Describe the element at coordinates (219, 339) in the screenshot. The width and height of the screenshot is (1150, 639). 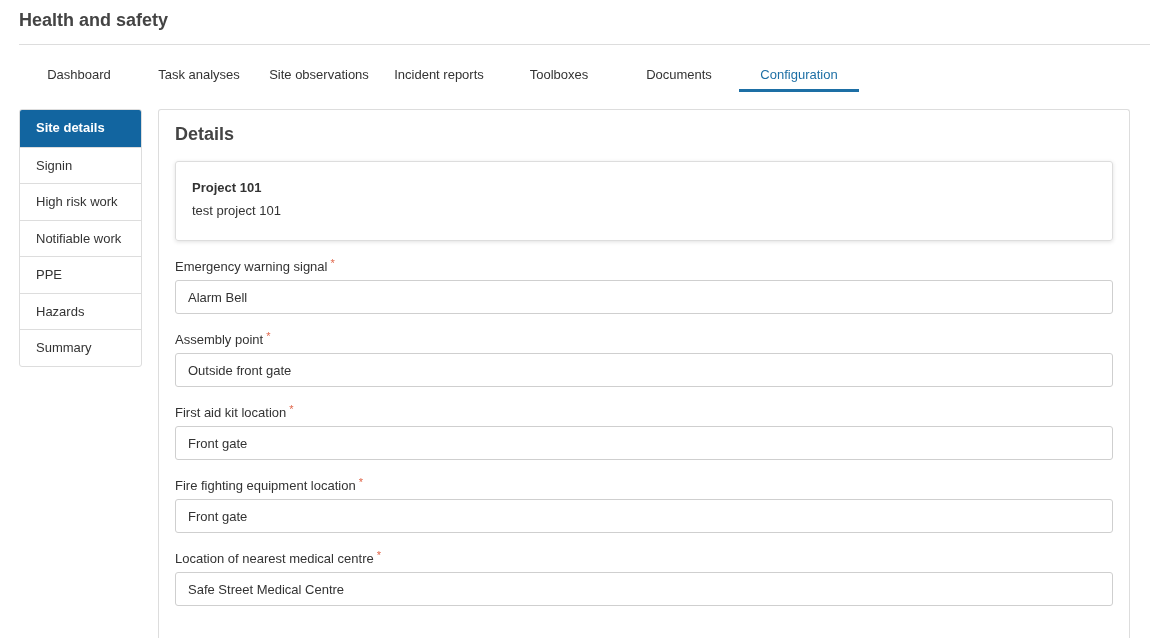
I see `field-label: Assembly point` at that location.